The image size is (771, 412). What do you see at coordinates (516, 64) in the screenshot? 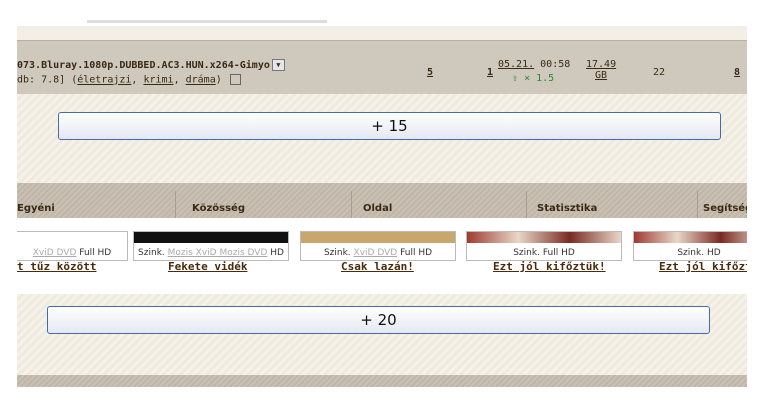
I see `upload-date: 05.21.` at bounding box center [516, 64].